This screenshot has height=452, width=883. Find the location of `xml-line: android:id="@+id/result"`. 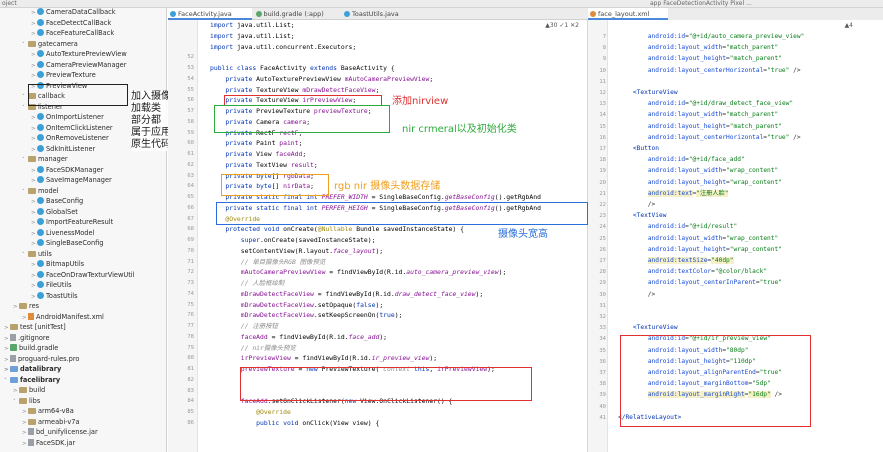

xml-line: android:id="@+id/result" is located at coordinates (677, 227).